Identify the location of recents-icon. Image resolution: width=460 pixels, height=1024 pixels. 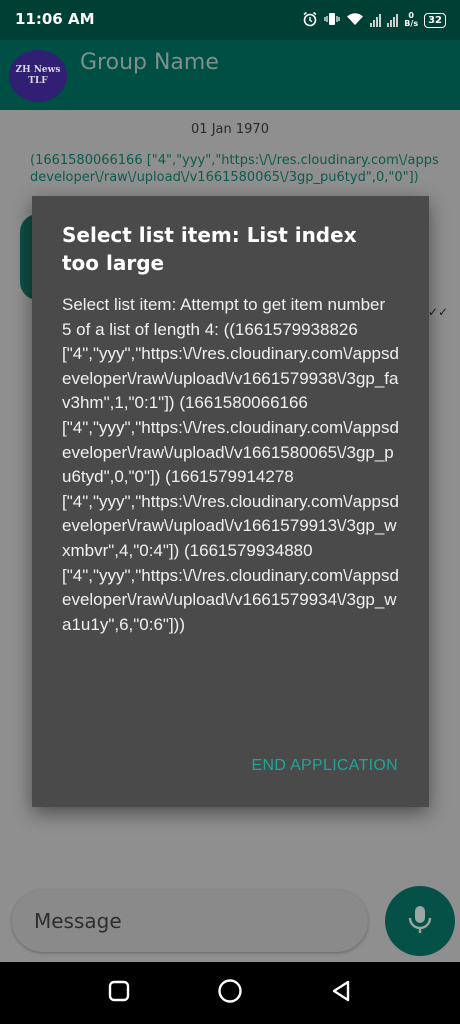
(119, 993).